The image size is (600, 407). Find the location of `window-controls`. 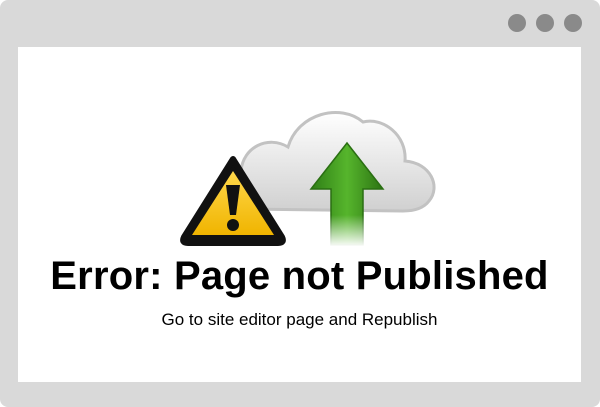

window-controls is located at coordinates (545, 23).